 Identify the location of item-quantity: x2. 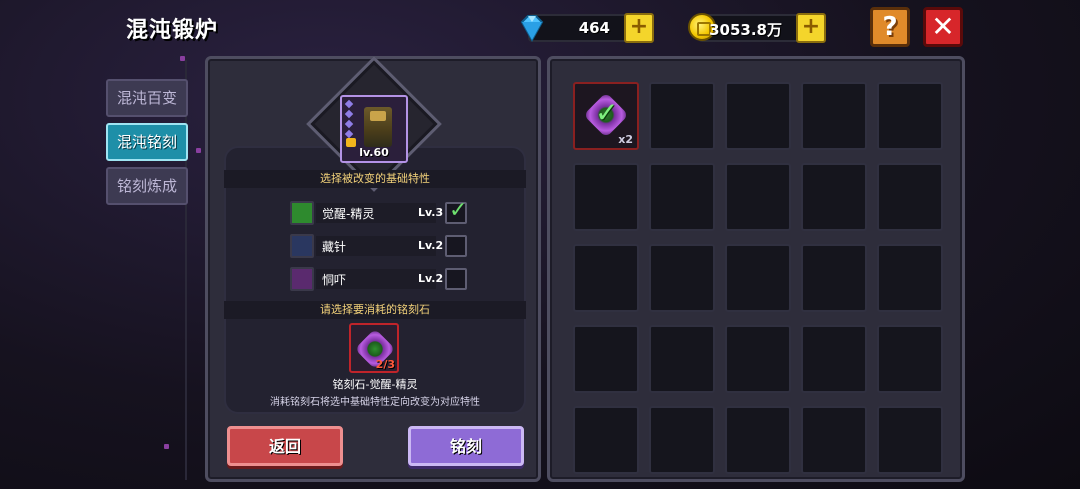
(625, 139).